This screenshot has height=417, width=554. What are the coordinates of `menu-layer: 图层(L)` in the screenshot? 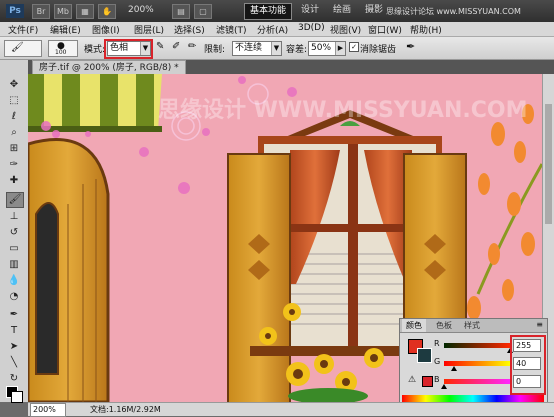 It's located at (149, 29).